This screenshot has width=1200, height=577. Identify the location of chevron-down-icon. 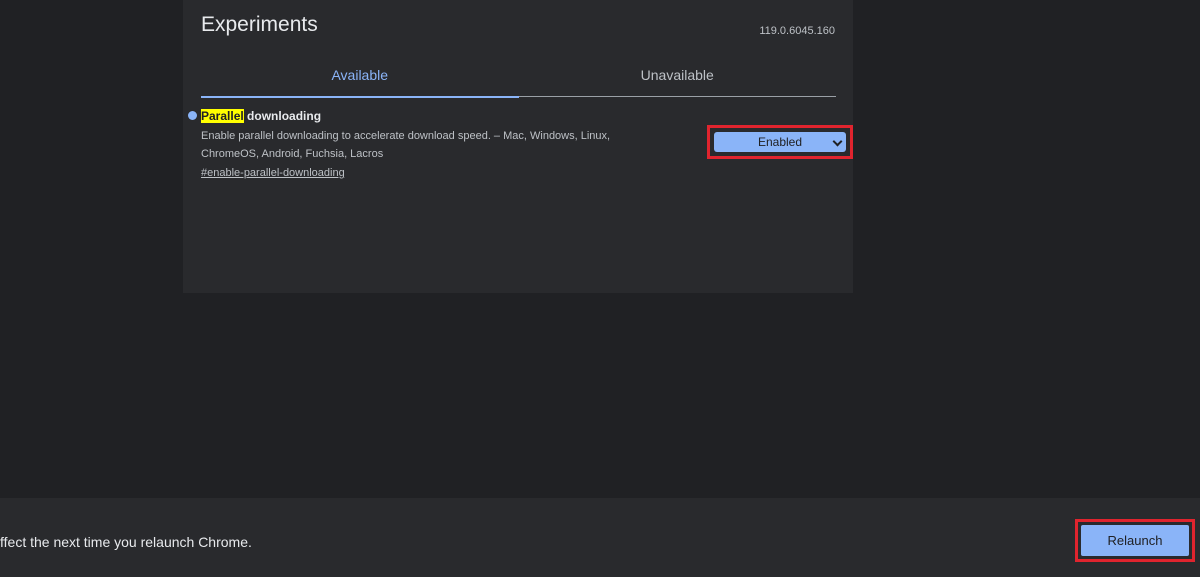
(837, 141).